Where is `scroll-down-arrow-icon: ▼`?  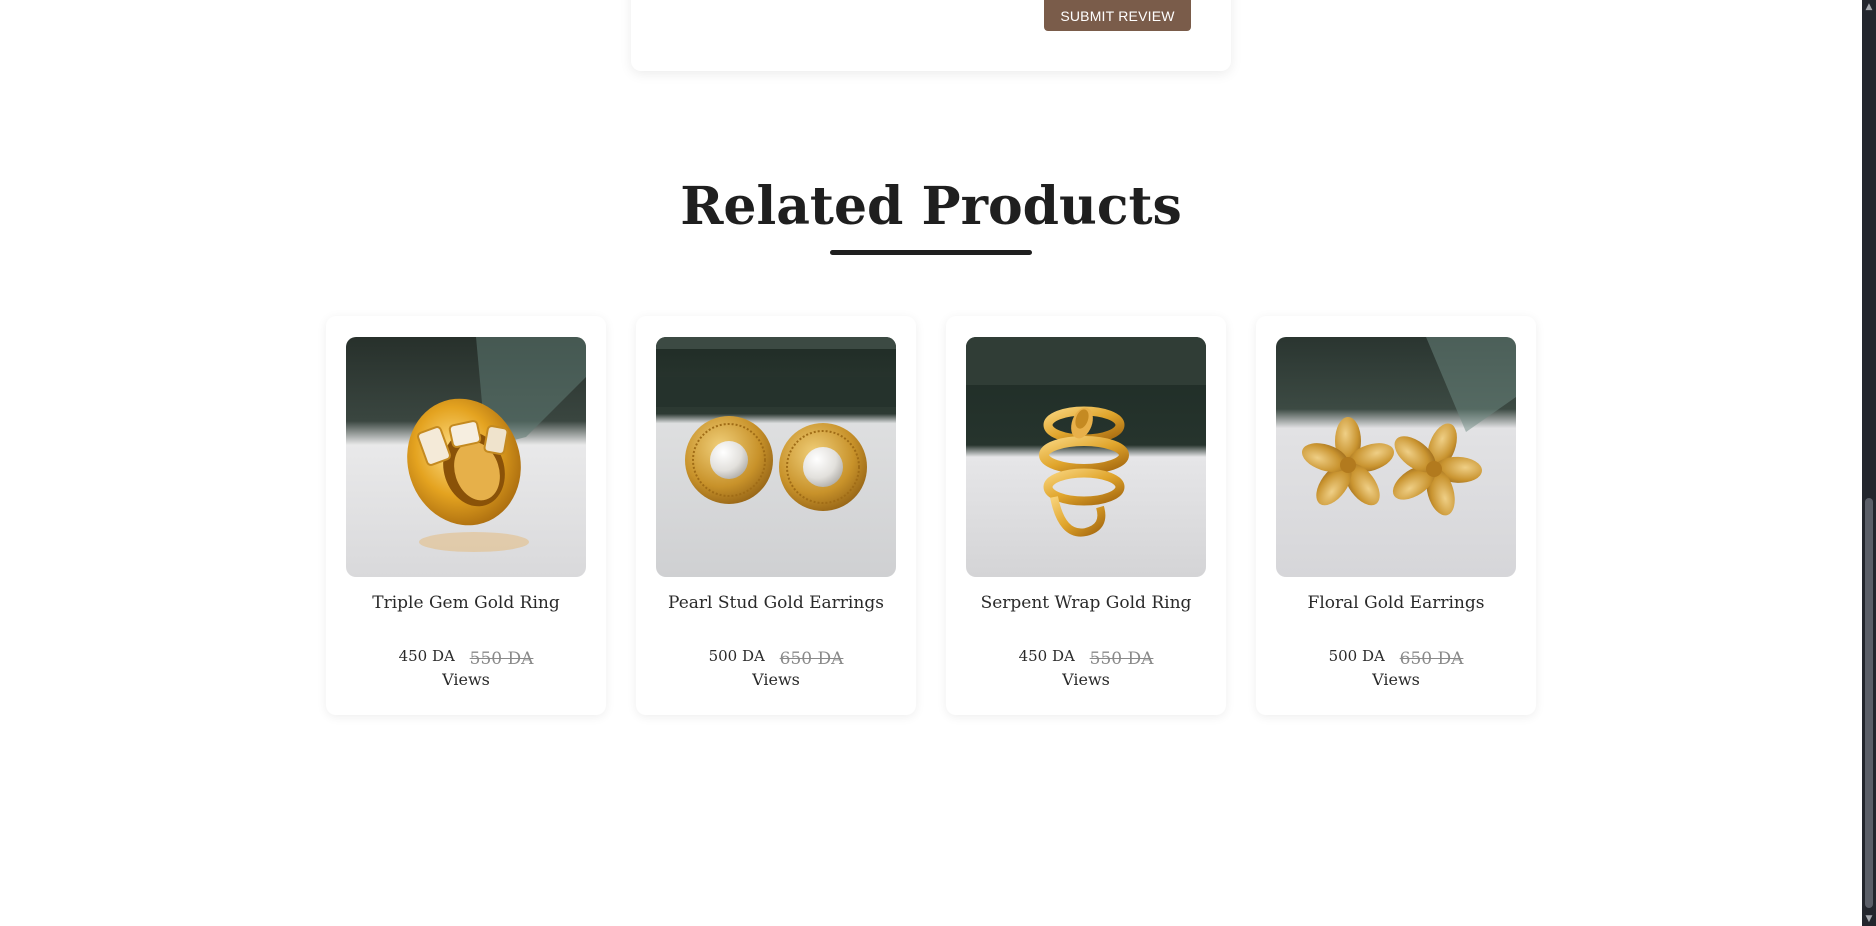
scroll-down-arrow-icon: ▼ is located at coordinates (1869, 919).